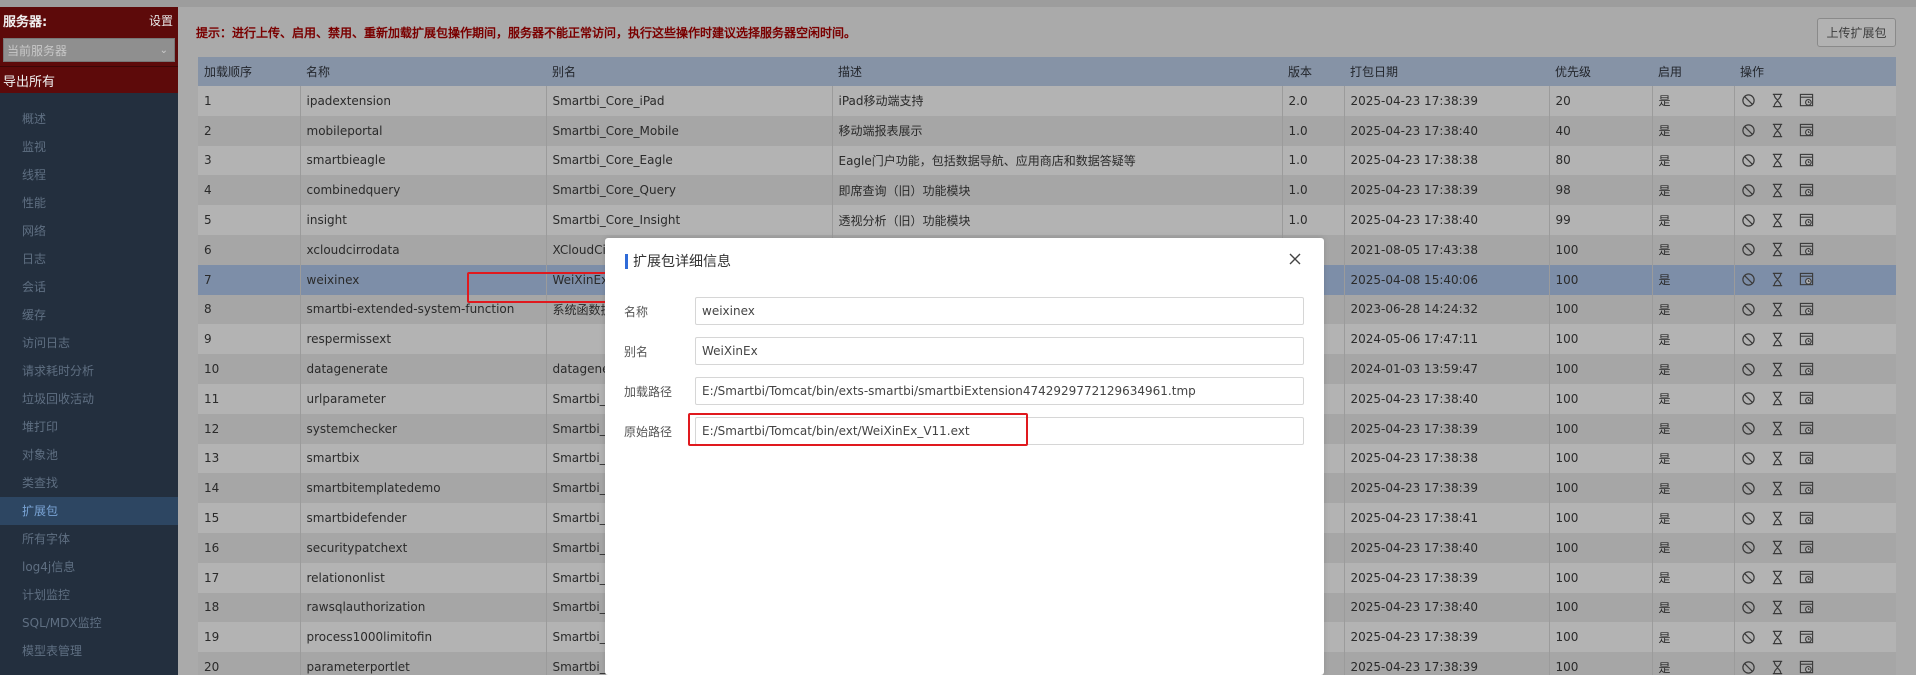 This screenshot has width=1916, height=675. Describe the element at coordinates (999, 311) in the screenshot. I see `field-name-input: weixinex` at that location.